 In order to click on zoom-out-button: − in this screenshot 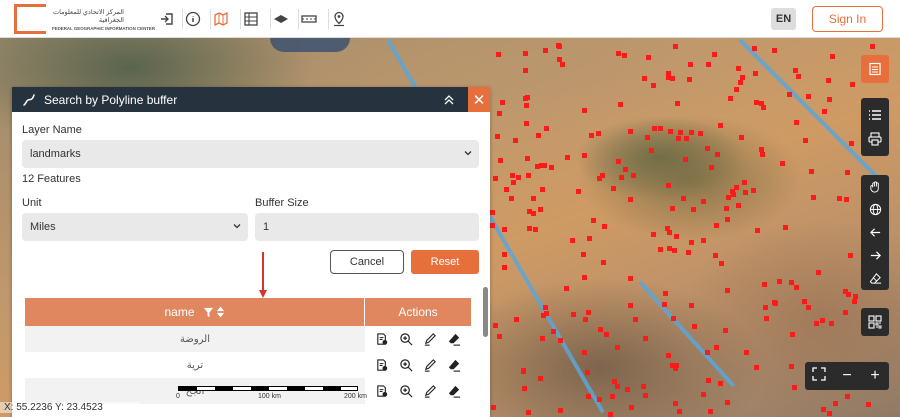, I will do `click(847, 376)`.